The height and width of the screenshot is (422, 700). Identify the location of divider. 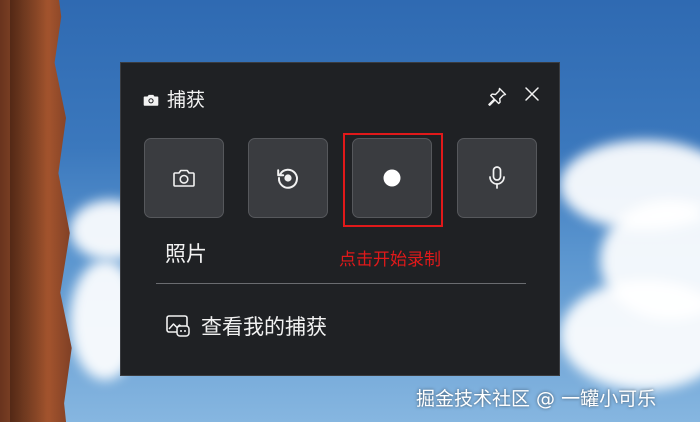
(341, 283).